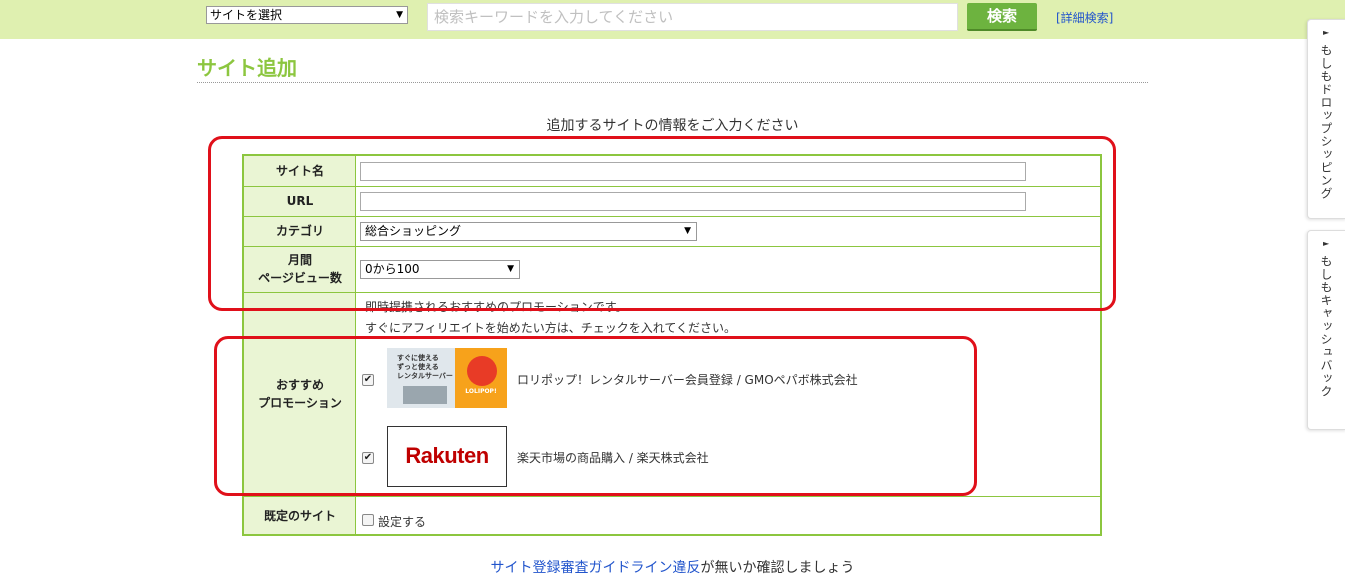 The image size is (1345, 587). I want to click on guideline-suffix: が無いか確認しましょう, so click(777, 568).